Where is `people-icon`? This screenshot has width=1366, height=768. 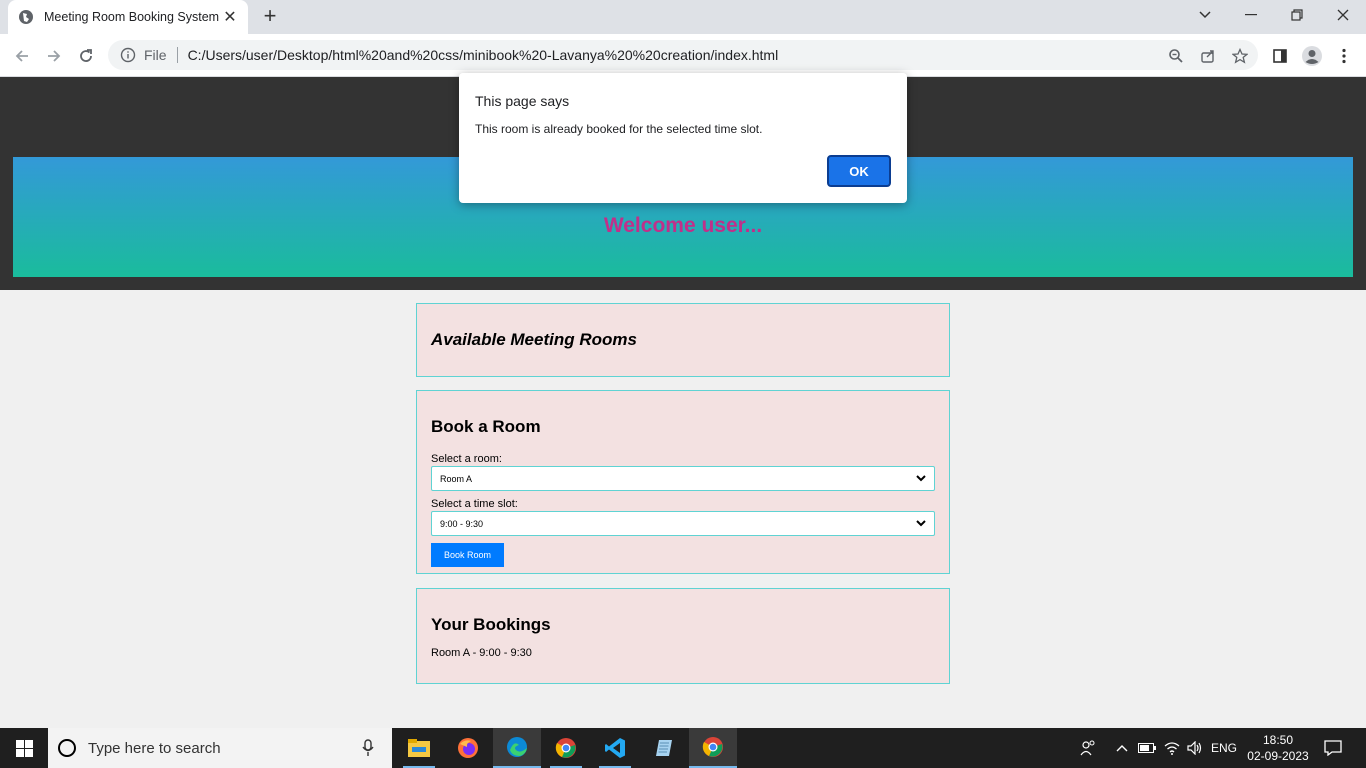 people-icon is located at coordinates (1088, 748).